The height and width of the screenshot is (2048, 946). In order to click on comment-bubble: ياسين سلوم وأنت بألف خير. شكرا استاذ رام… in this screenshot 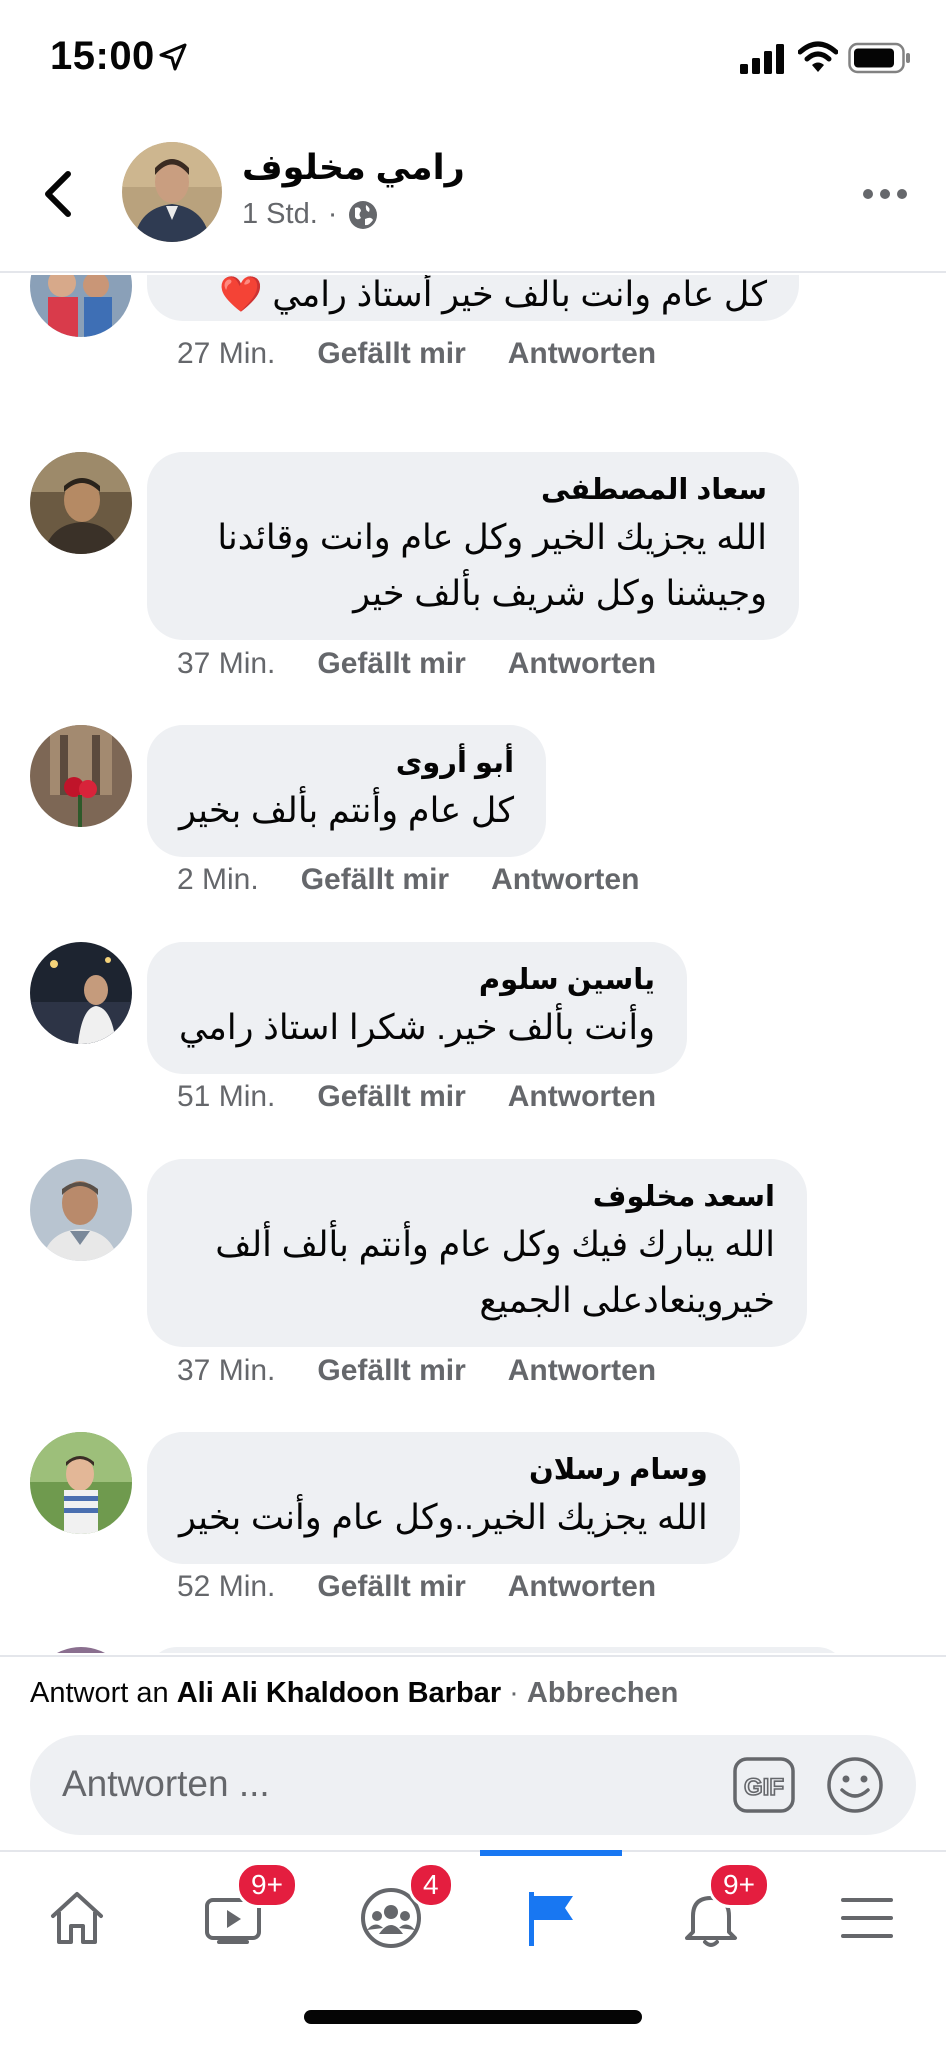, I will do `click(417, 1008)`.